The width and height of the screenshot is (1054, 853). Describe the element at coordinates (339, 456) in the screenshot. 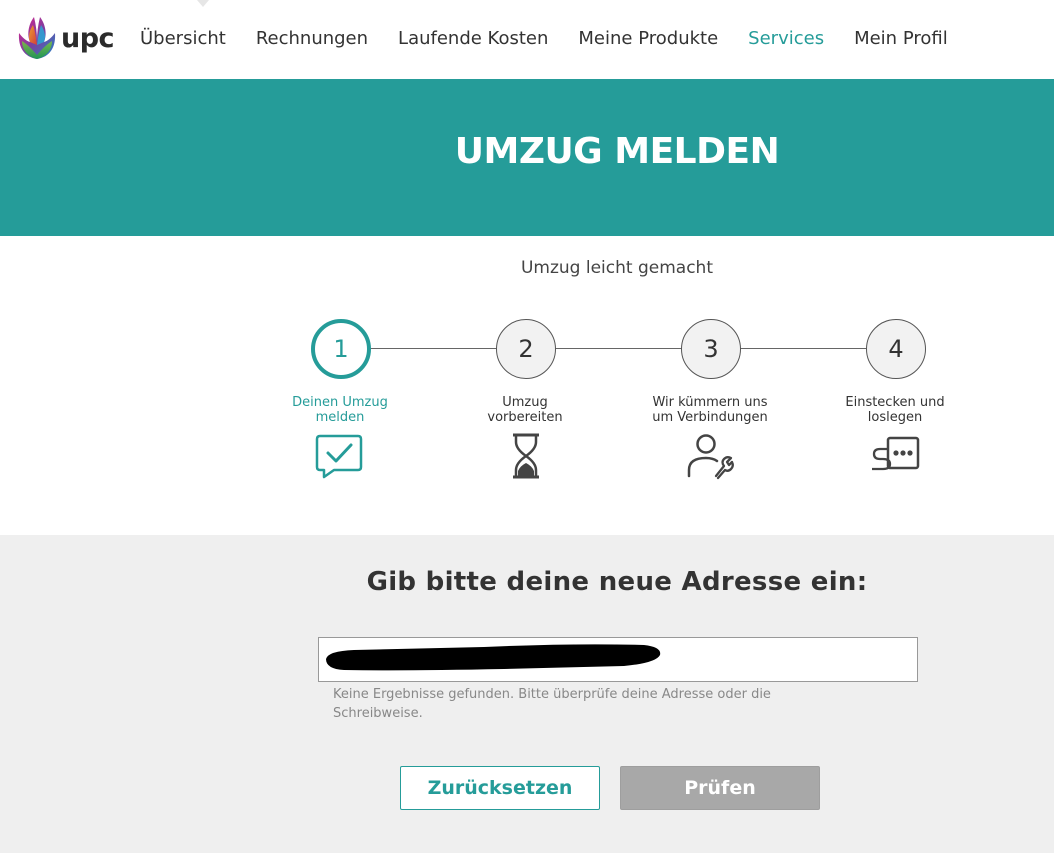

I see `speech-bubble-check-icon` at that location.